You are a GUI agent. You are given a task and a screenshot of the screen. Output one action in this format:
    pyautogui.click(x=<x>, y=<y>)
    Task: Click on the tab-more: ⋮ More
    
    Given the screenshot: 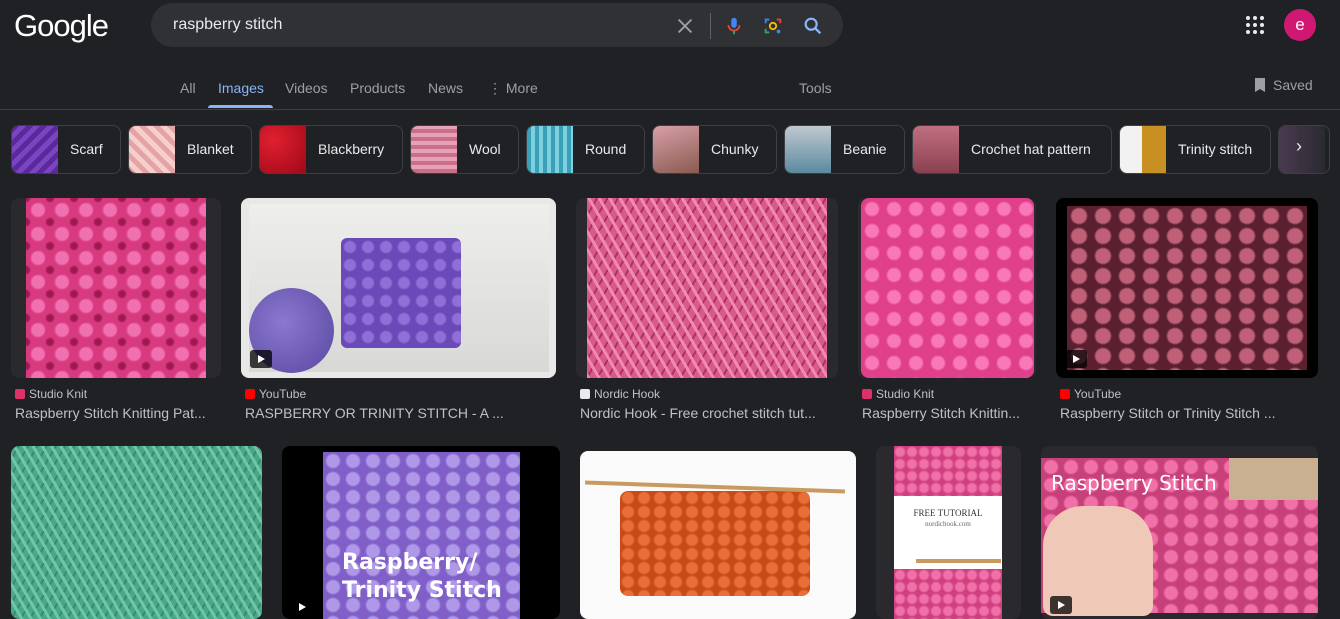 What is the action you would take?
    pyautogui.click(x=513, y=88)
    